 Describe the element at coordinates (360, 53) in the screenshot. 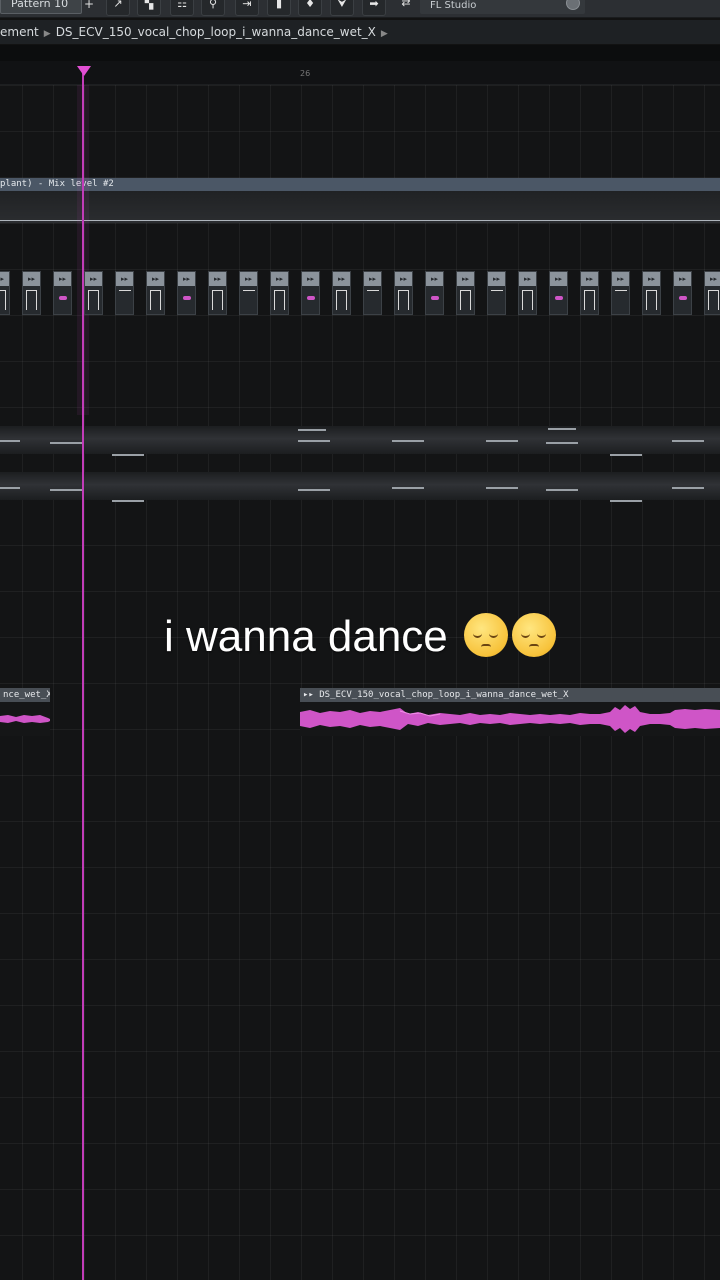

I see `overview-strip` at that location.